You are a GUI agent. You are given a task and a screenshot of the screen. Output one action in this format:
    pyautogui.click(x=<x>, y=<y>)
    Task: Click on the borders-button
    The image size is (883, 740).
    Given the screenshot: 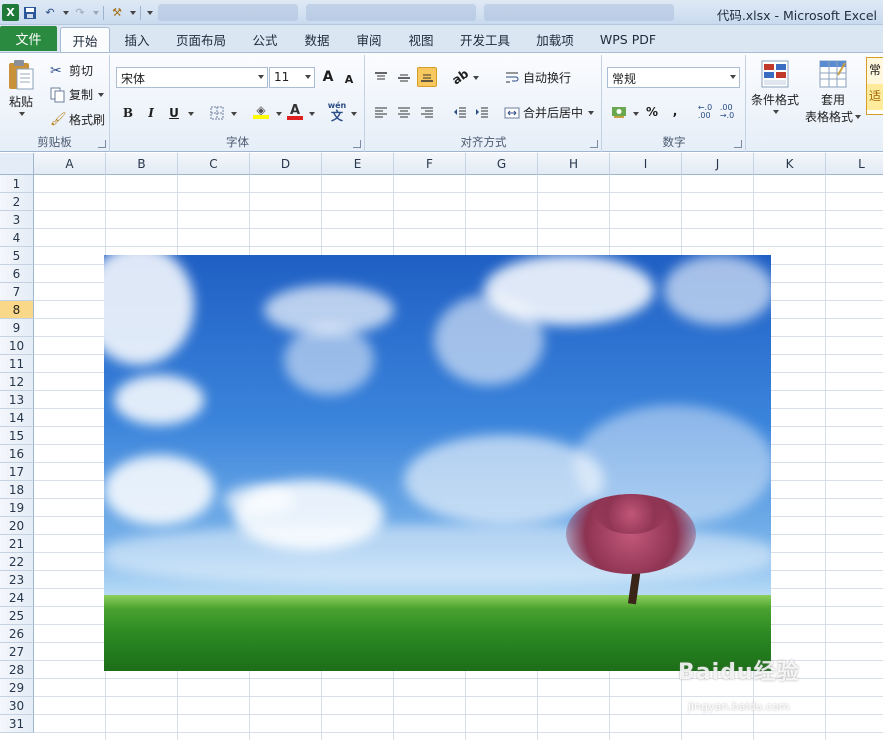 What is the action you would take?
    pyautogui.click(x=217, y=113)
    